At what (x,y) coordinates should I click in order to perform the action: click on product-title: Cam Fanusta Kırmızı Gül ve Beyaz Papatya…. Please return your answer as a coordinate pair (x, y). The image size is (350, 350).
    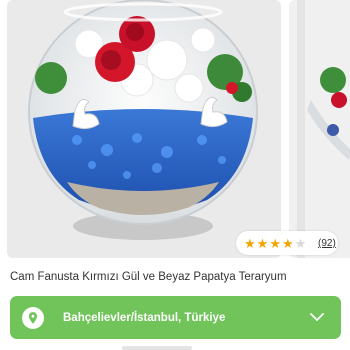
    Looking at the image, I should click on (148, 277).